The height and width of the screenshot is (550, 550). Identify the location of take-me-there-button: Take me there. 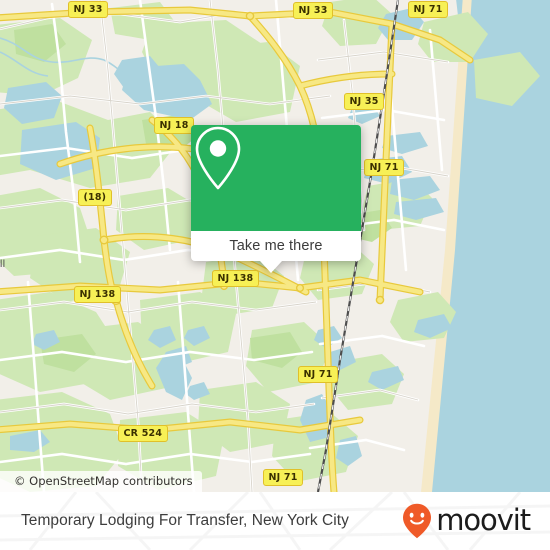
(276, 246).